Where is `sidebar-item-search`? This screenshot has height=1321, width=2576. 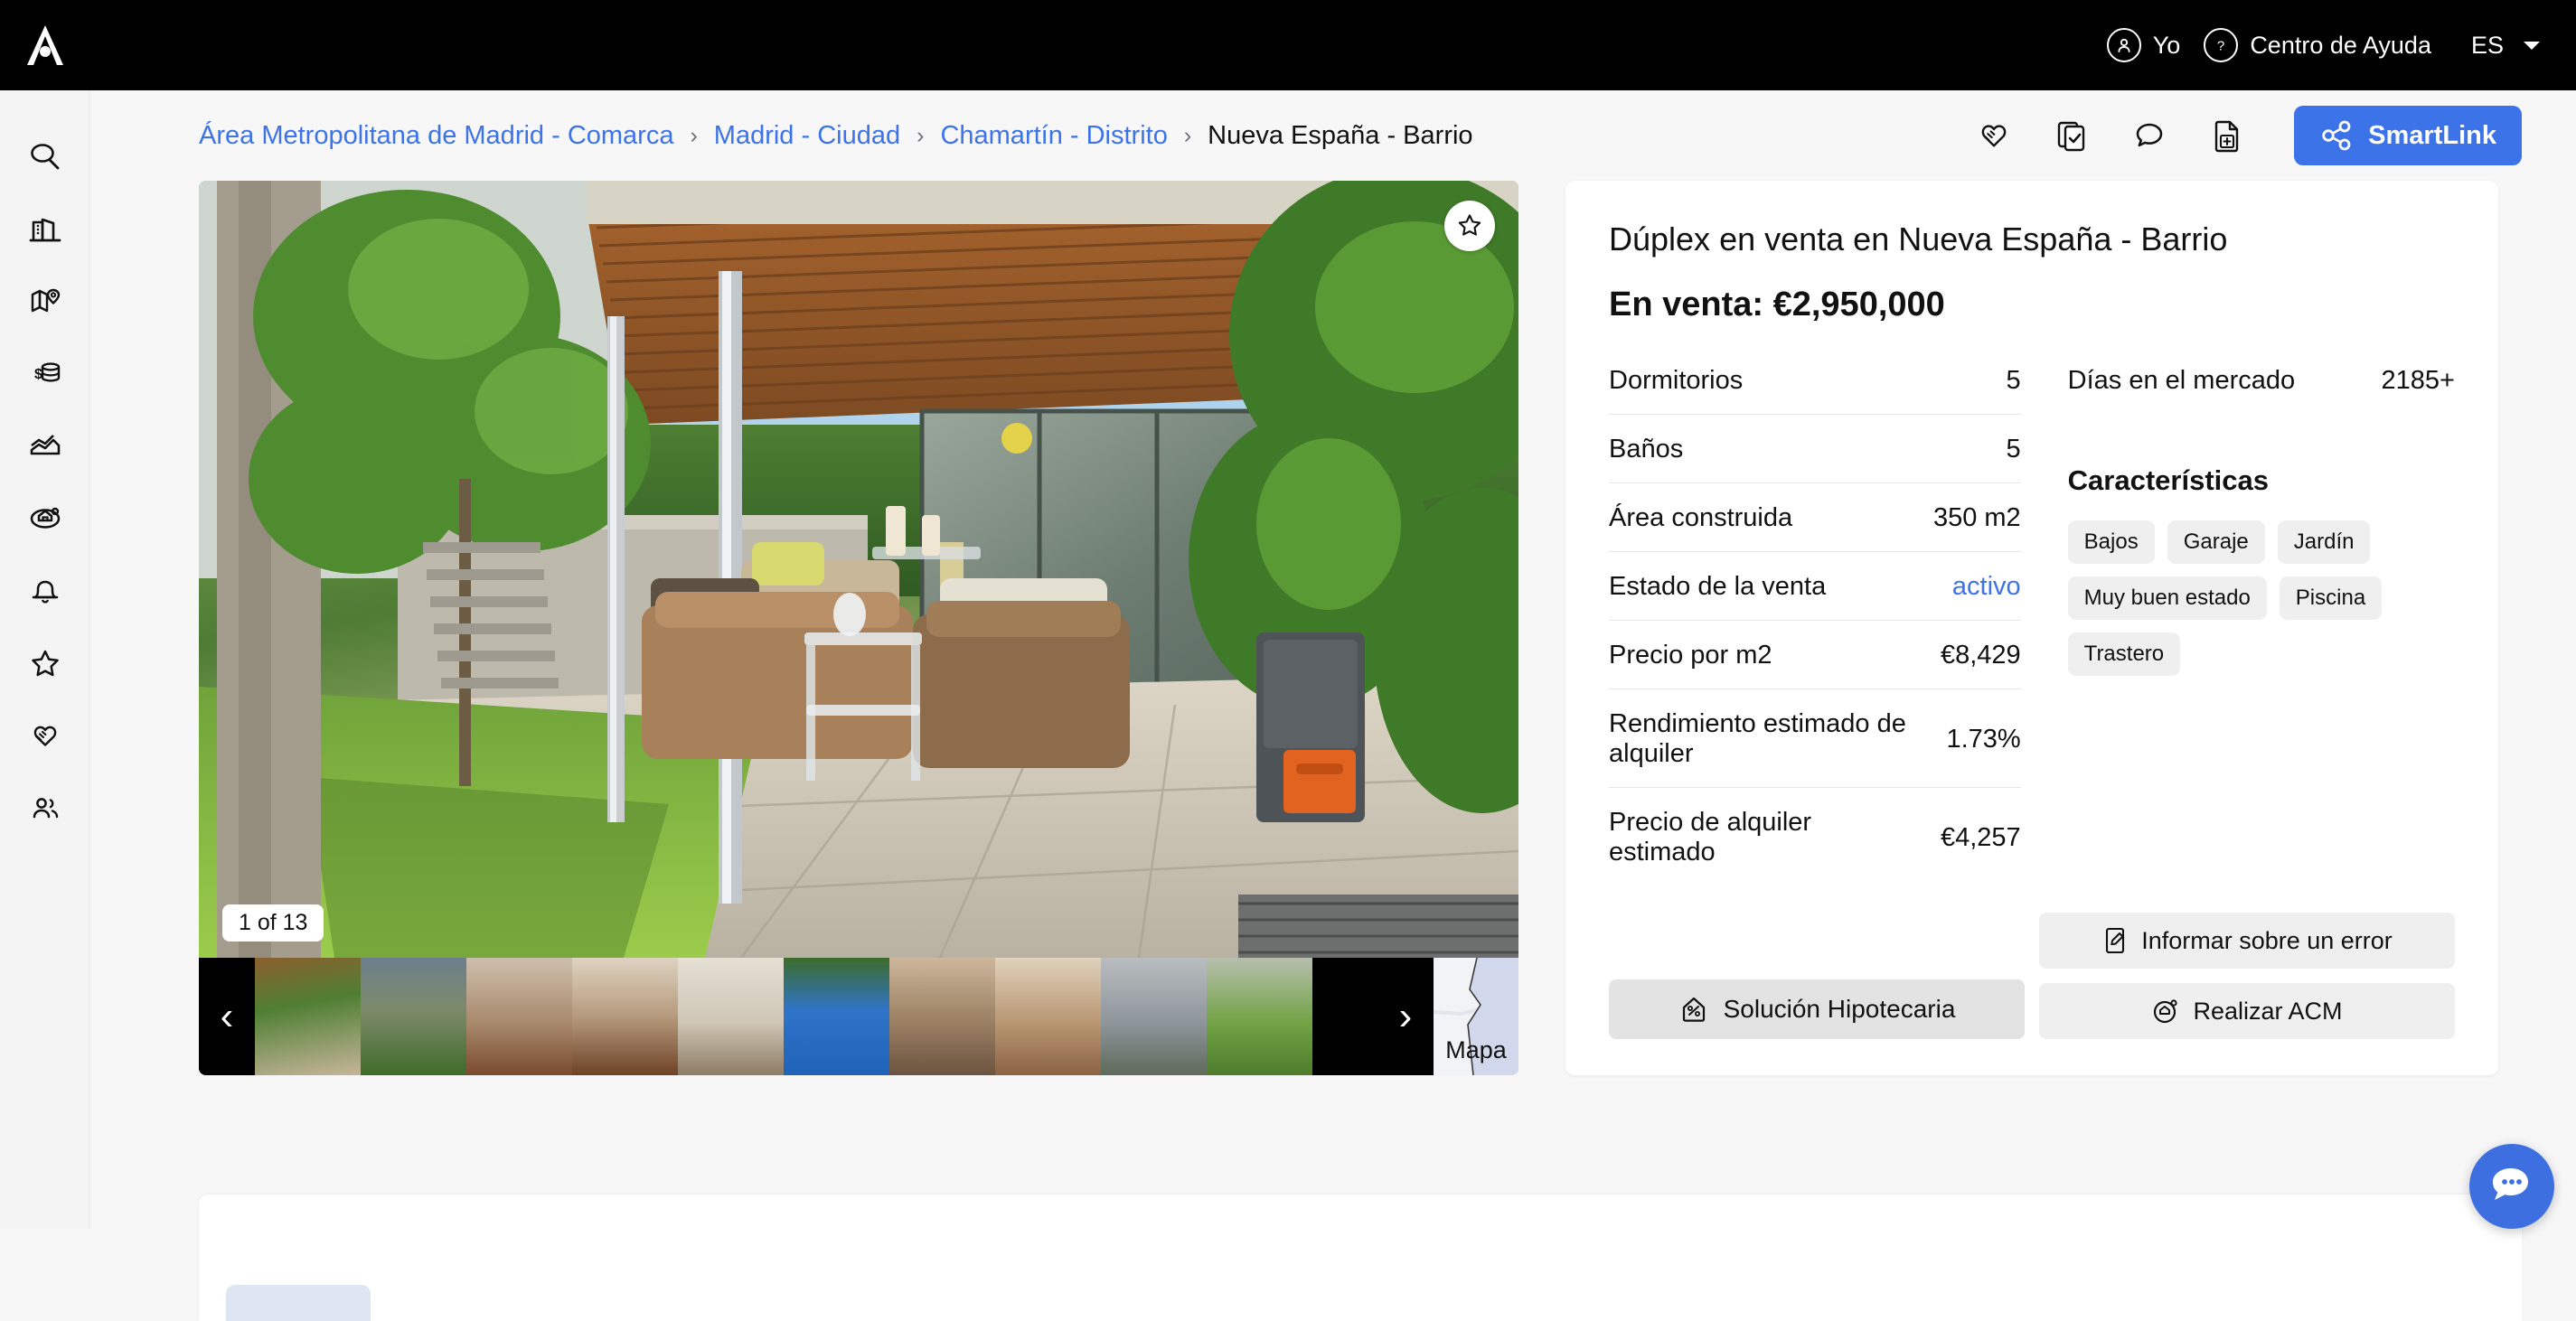
sidebar-item-search is located at coordinates (45, 157).